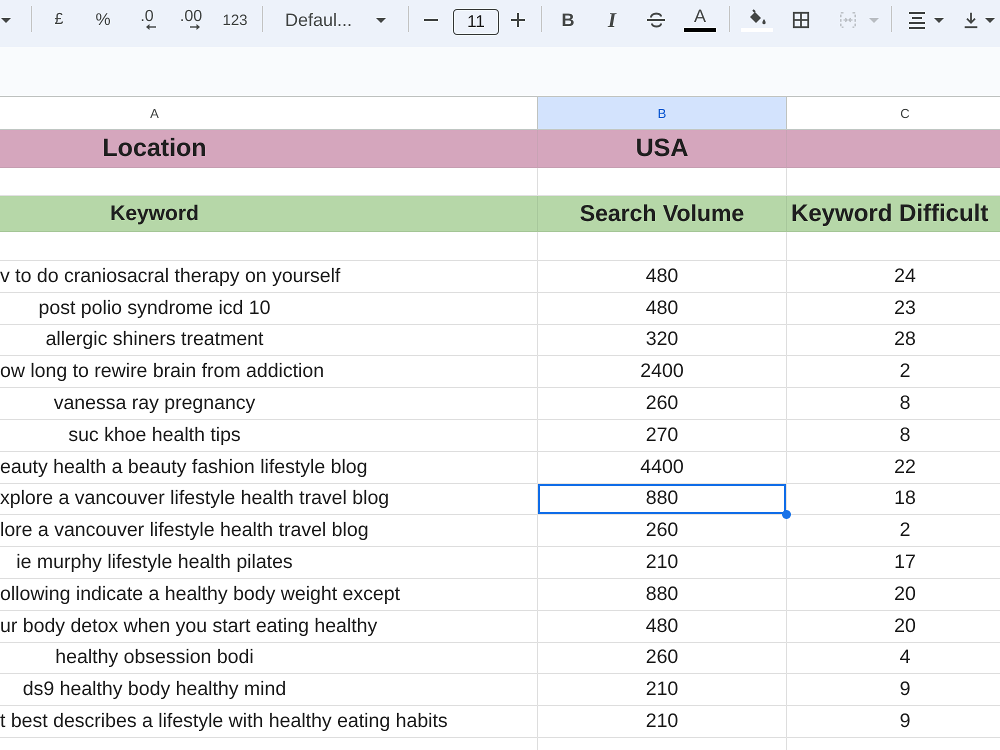 The image size is (1000, 750). Describe the element at coordinates (893, 658) in the screenshot. I see `table-cell: 4` at that location.